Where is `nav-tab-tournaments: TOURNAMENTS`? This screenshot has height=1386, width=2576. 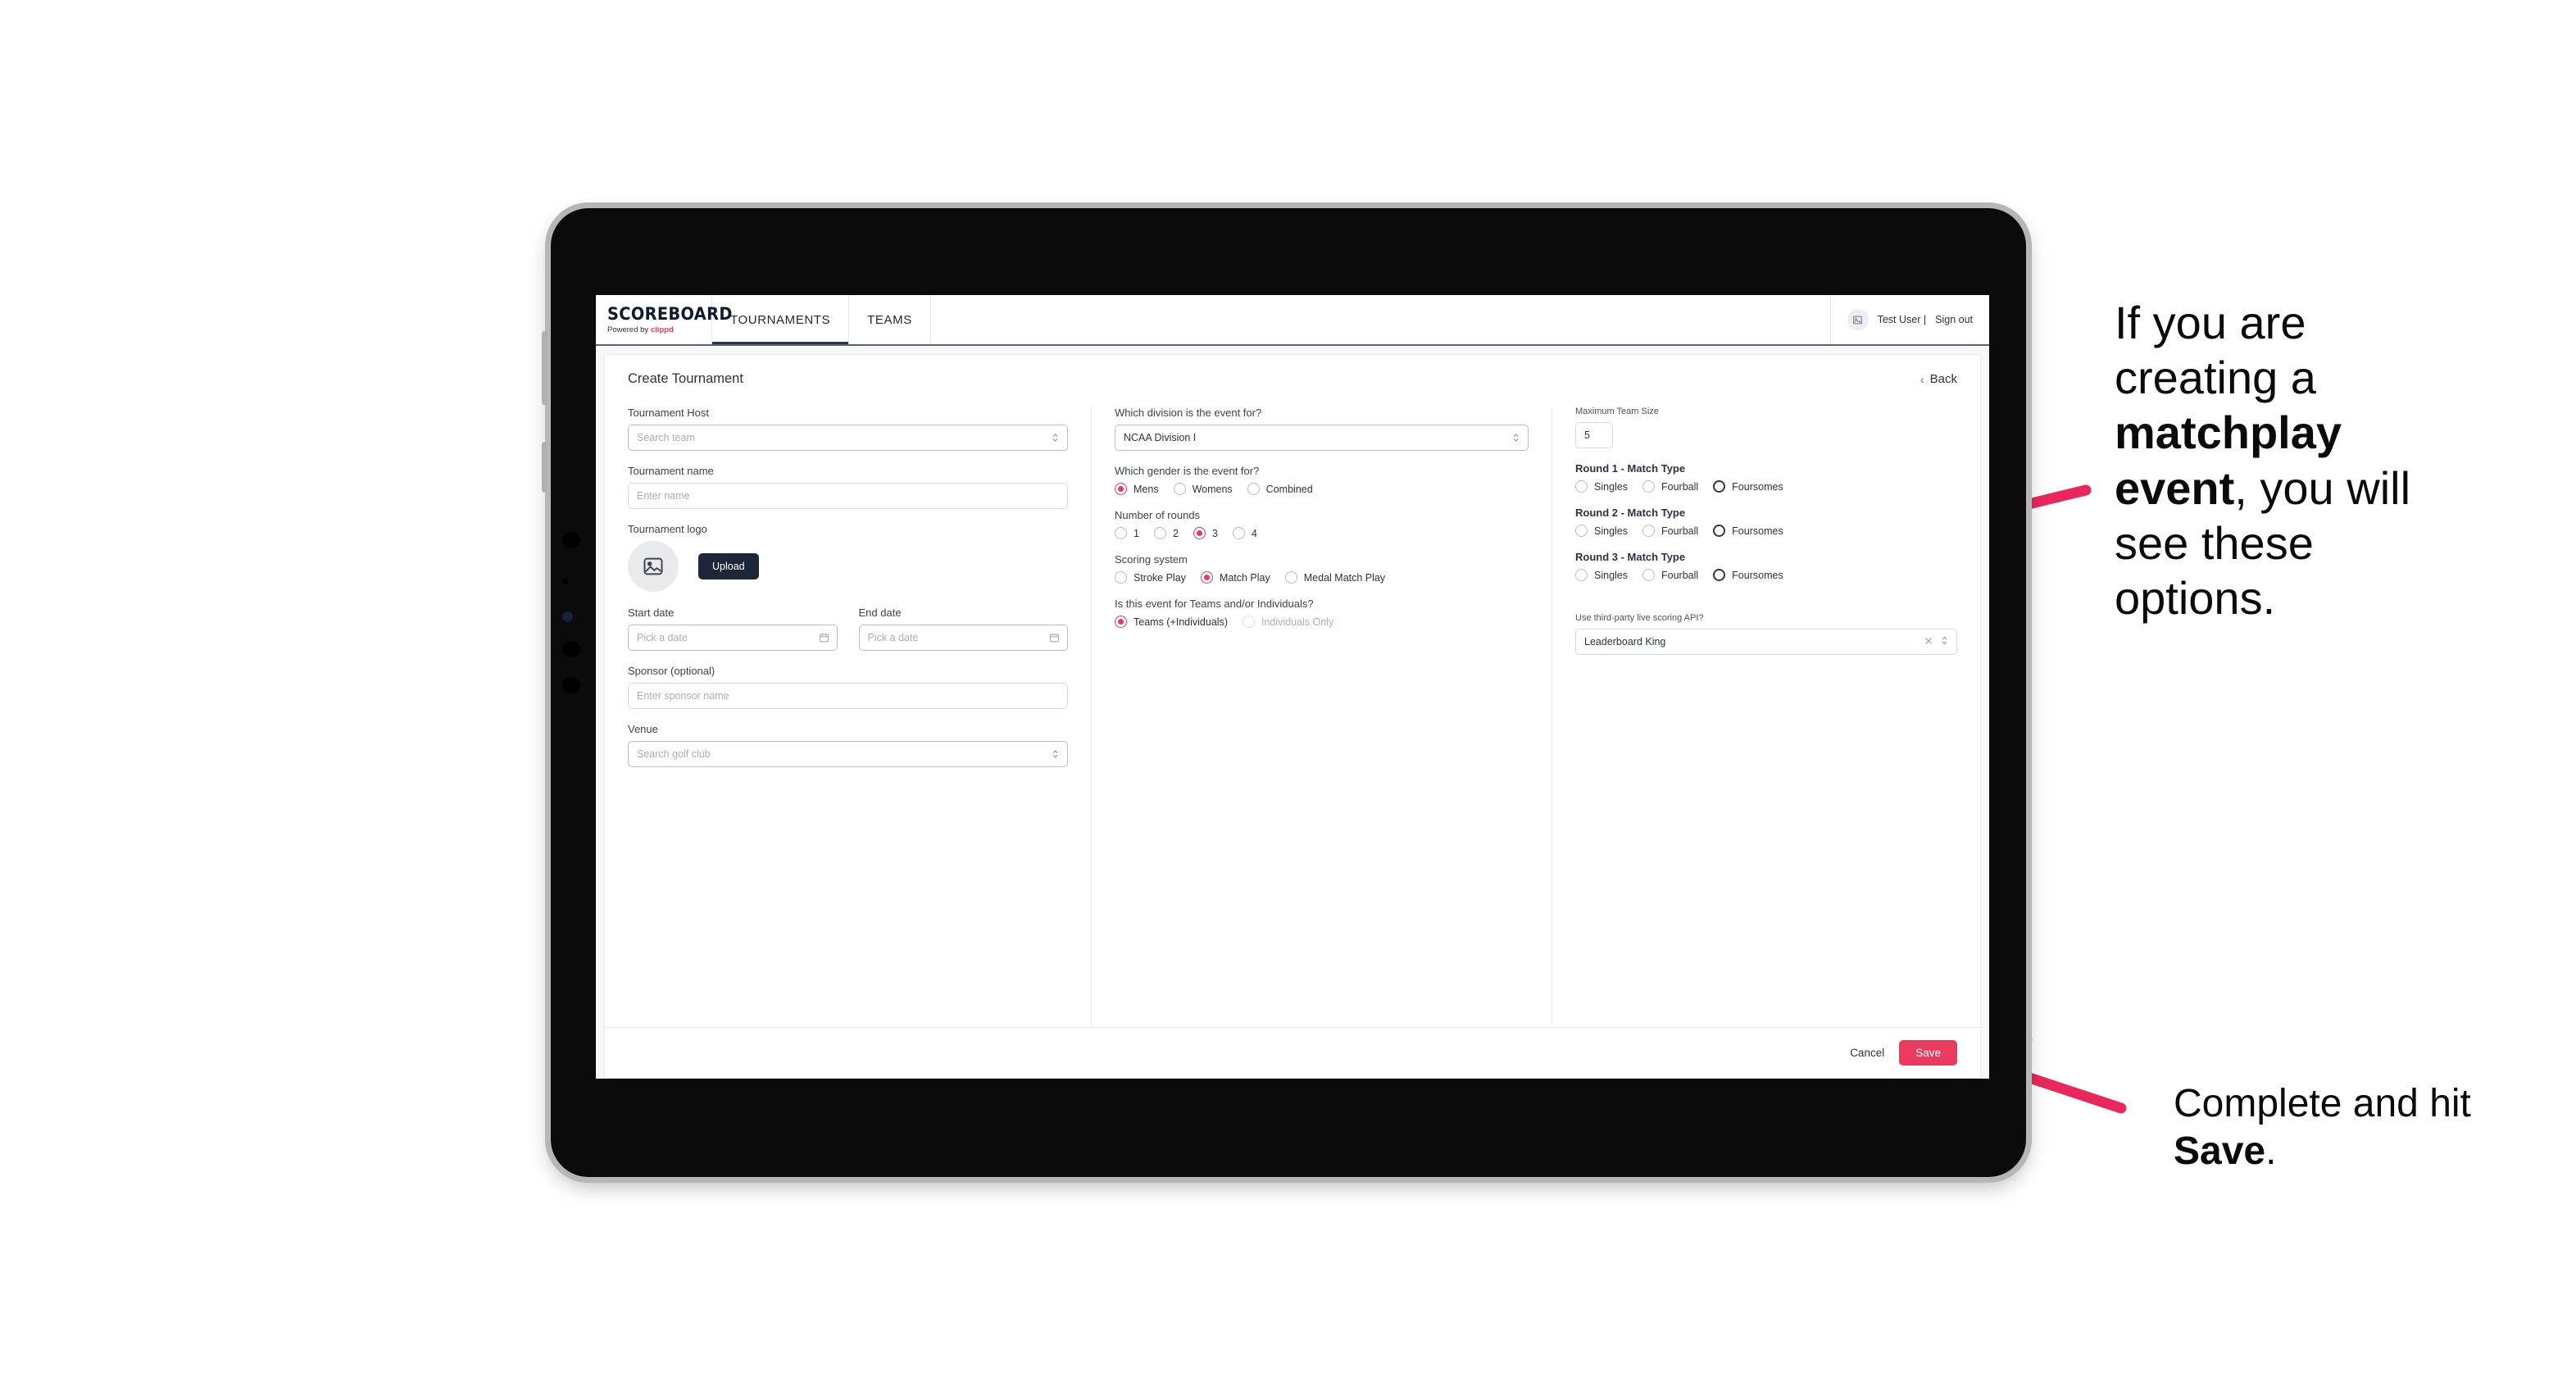
nav-tab-tournaments: TOURNAMENTS is located at coordinates (781, 319).